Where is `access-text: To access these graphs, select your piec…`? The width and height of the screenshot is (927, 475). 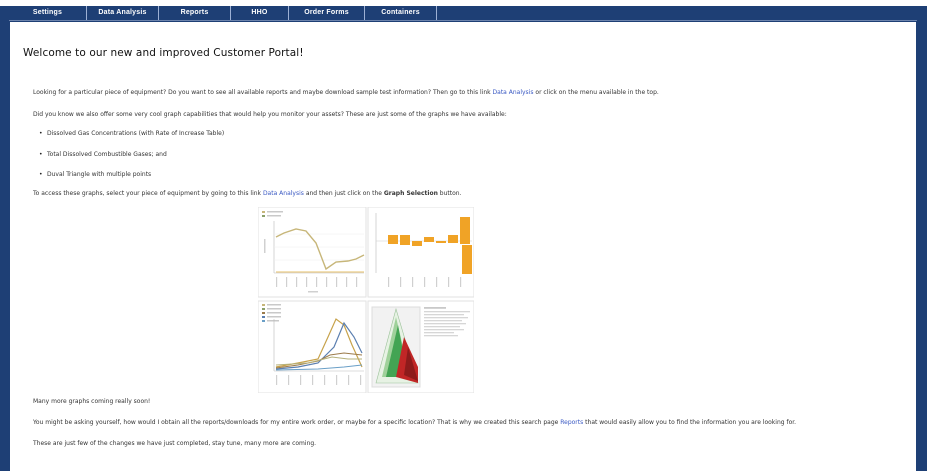
access-text: To access these graphs, select your piec… is located at coordinates (148, 193).